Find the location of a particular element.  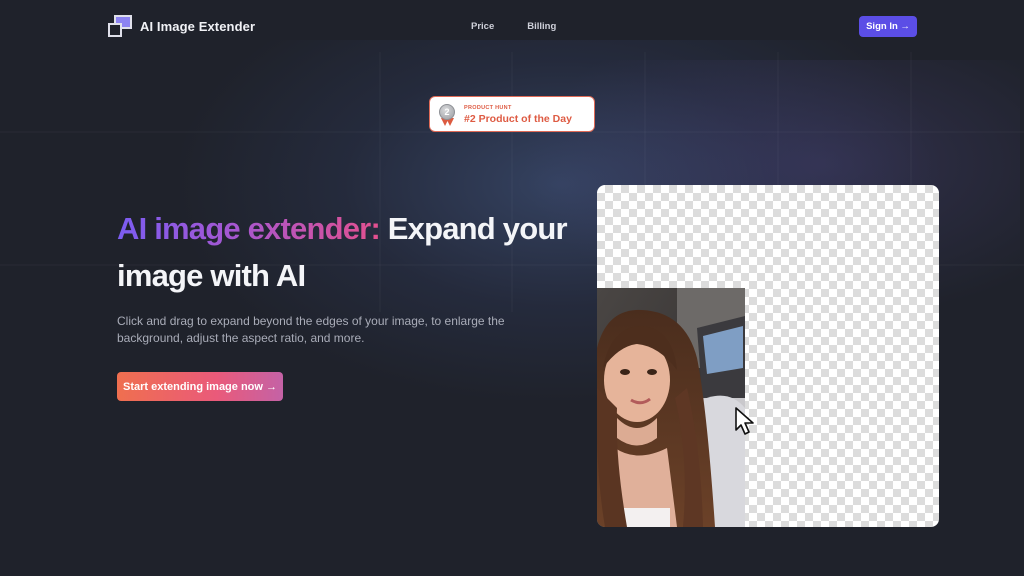

brand-name: AI Image Extender is located at coordinates (198, 26).